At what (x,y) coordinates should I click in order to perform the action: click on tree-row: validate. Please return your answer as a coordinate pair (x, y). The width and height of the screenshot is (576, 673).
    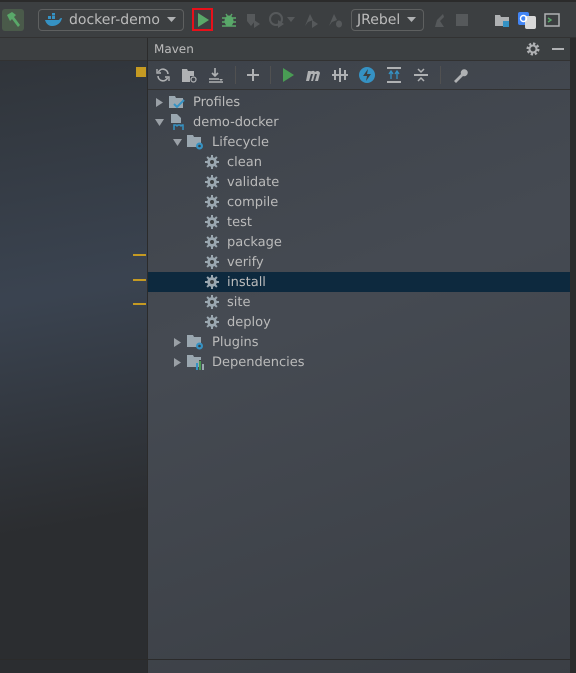
    Looking at the image, I should click on (359, 182).